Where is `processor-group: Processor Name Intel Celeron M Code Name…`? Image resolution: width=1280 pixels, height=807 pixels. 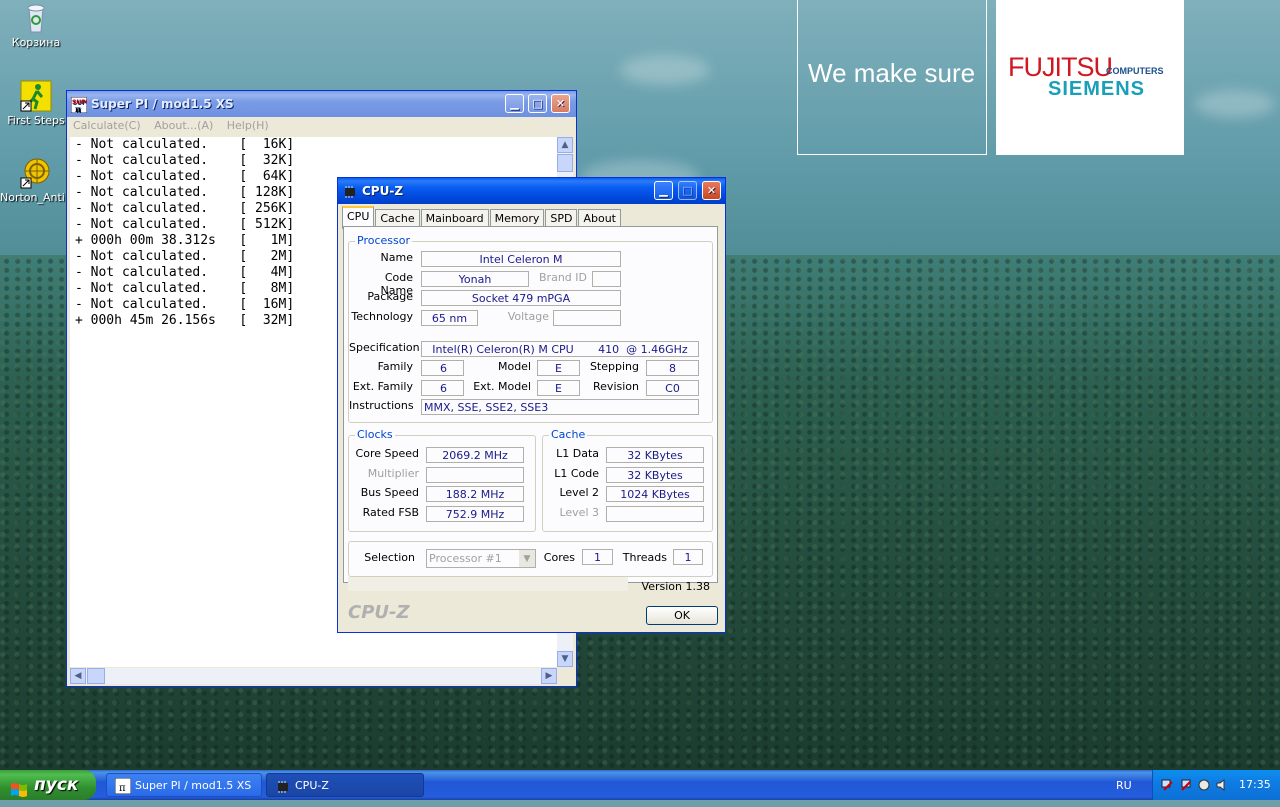 processor-group: Processor Name Intel Celeron M Code Name… is located at coordinates (530, 328).